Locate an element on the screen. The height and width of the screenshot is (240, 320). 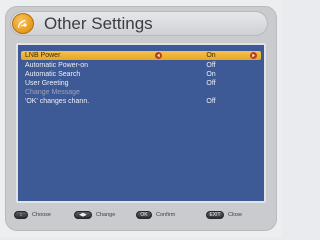
hint-label: Confirm is located at coordinates (166, 215).